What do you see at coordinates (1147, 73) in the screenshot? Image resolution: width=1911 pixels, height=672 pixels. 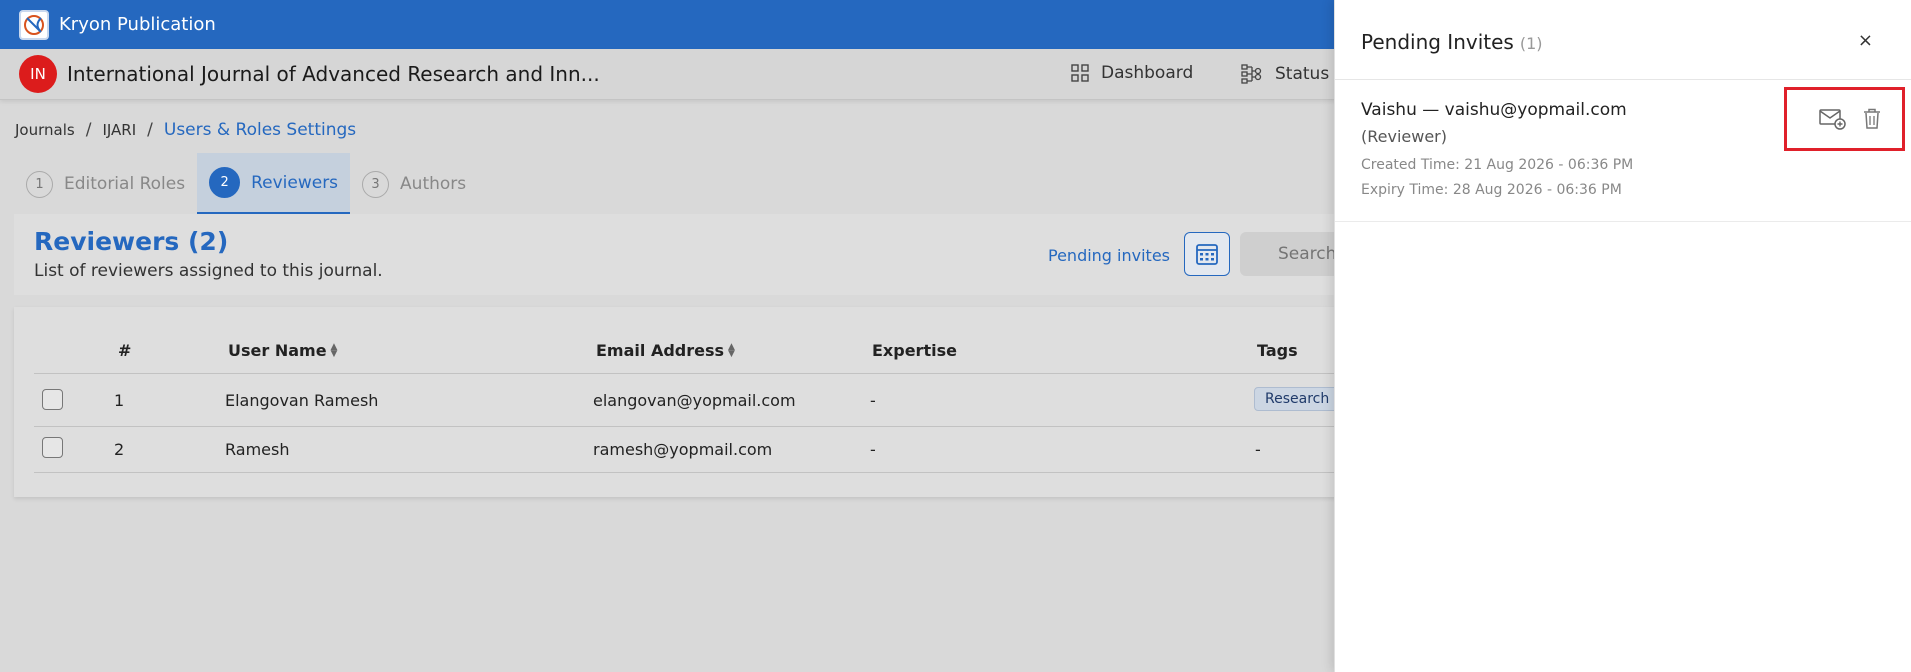 I see `dashboard-label: Dashboard` at bounding box center [1147, 73].